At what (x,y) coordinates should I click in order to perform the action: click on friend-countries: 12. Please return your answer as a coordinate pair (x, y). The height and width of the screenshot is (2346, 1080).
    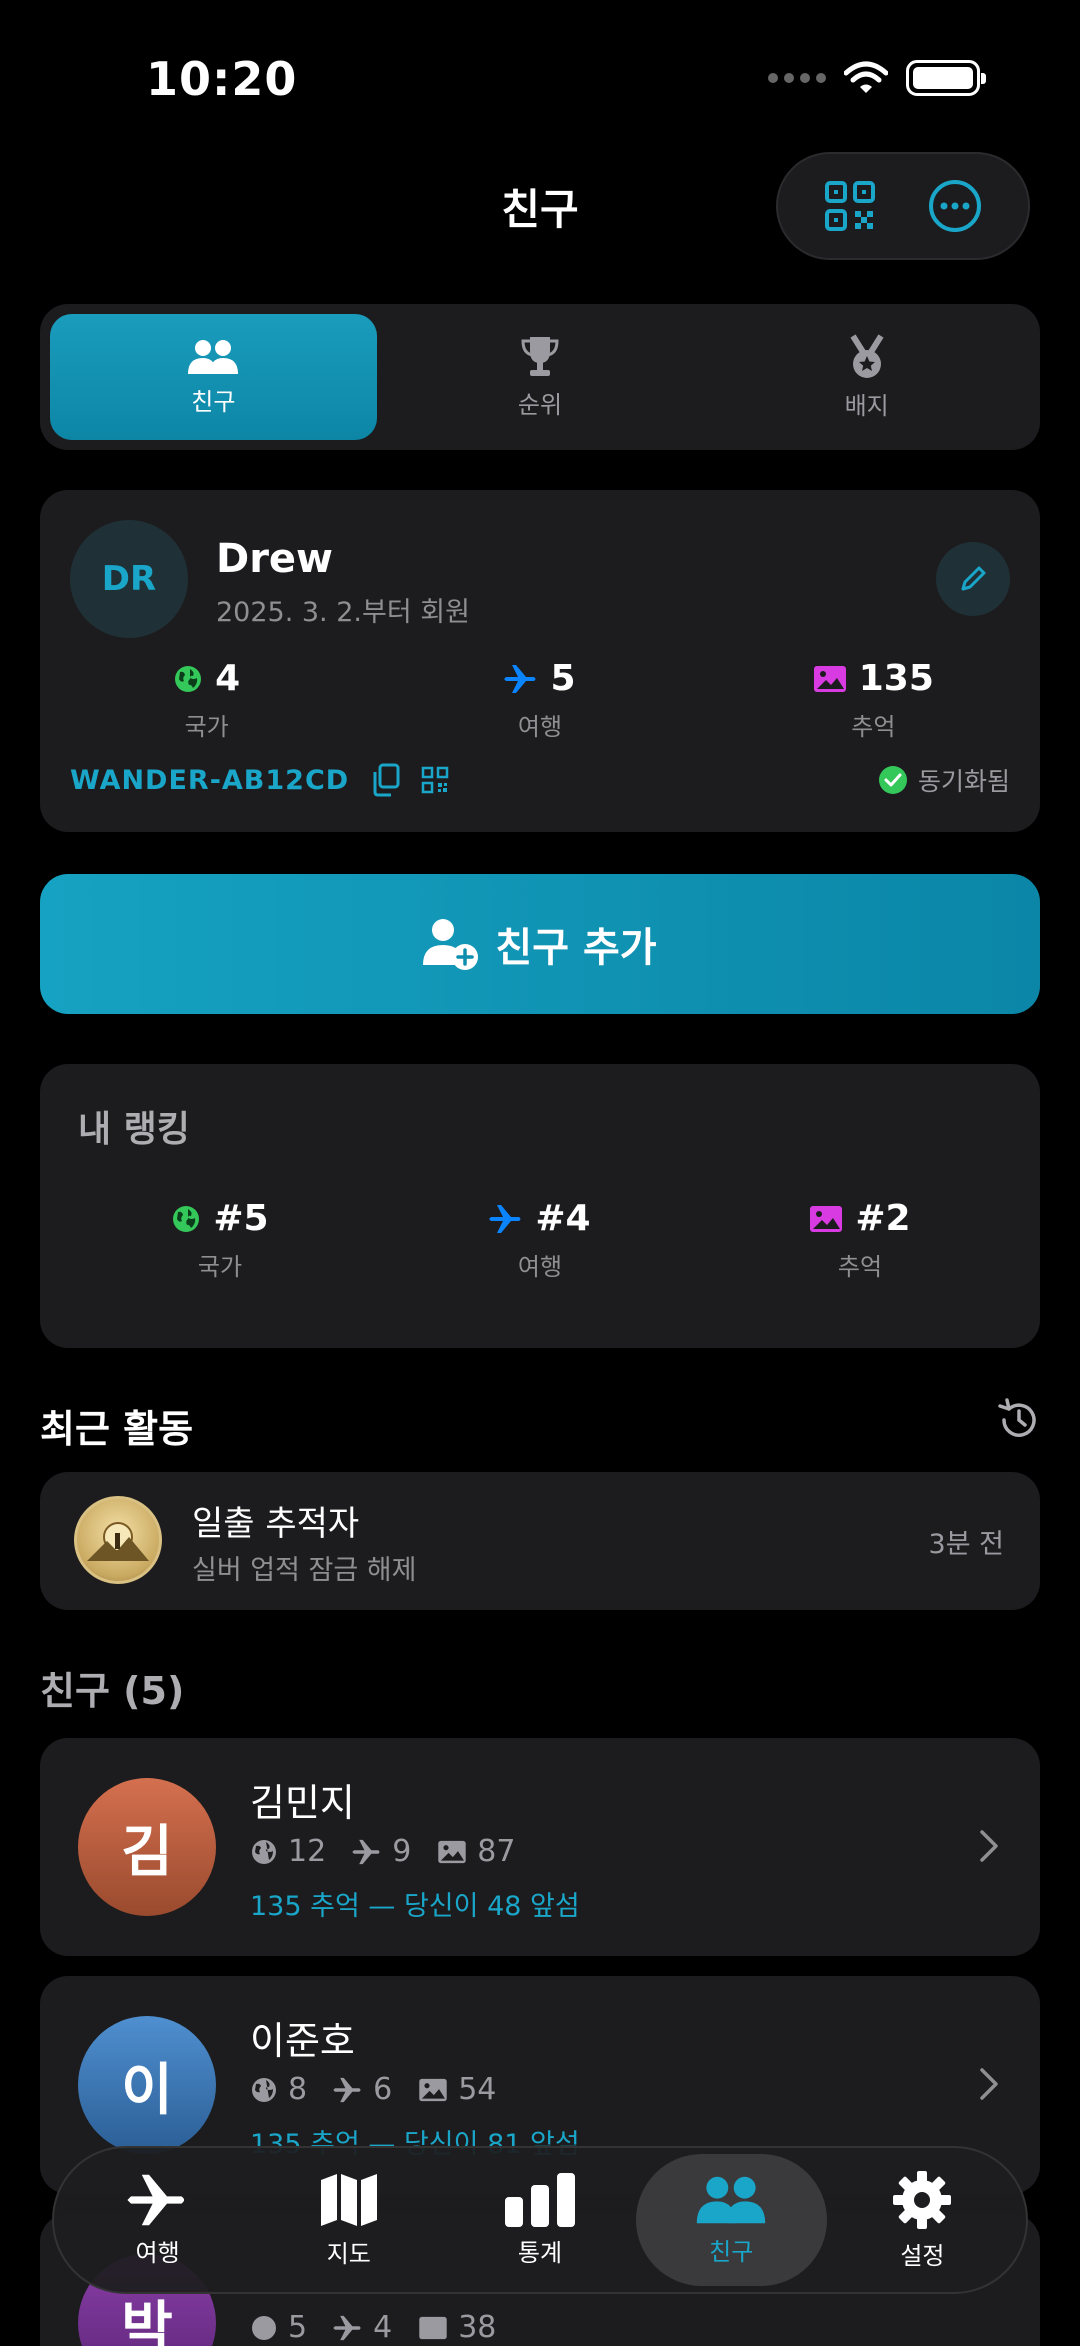
    Looking at the image, I should click on (307, 1851).